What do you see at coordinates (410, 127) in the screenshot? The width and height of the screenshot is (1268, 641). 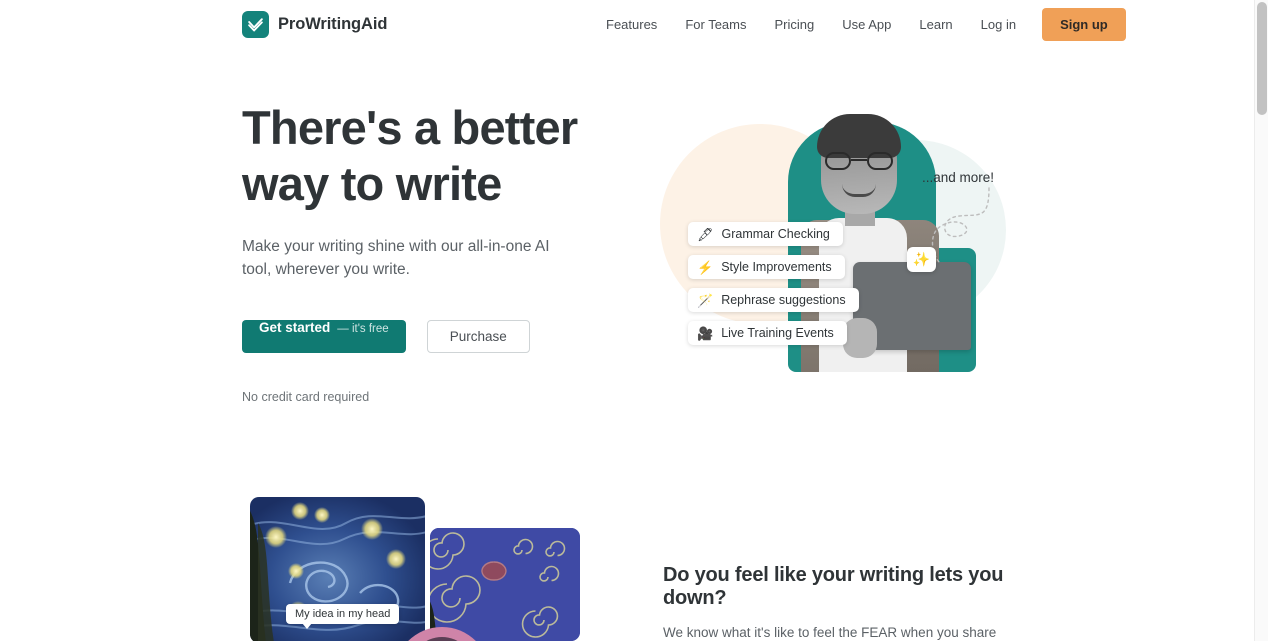 I see `hero-title-line-1: There's a better` at bounding box center [410, 127].